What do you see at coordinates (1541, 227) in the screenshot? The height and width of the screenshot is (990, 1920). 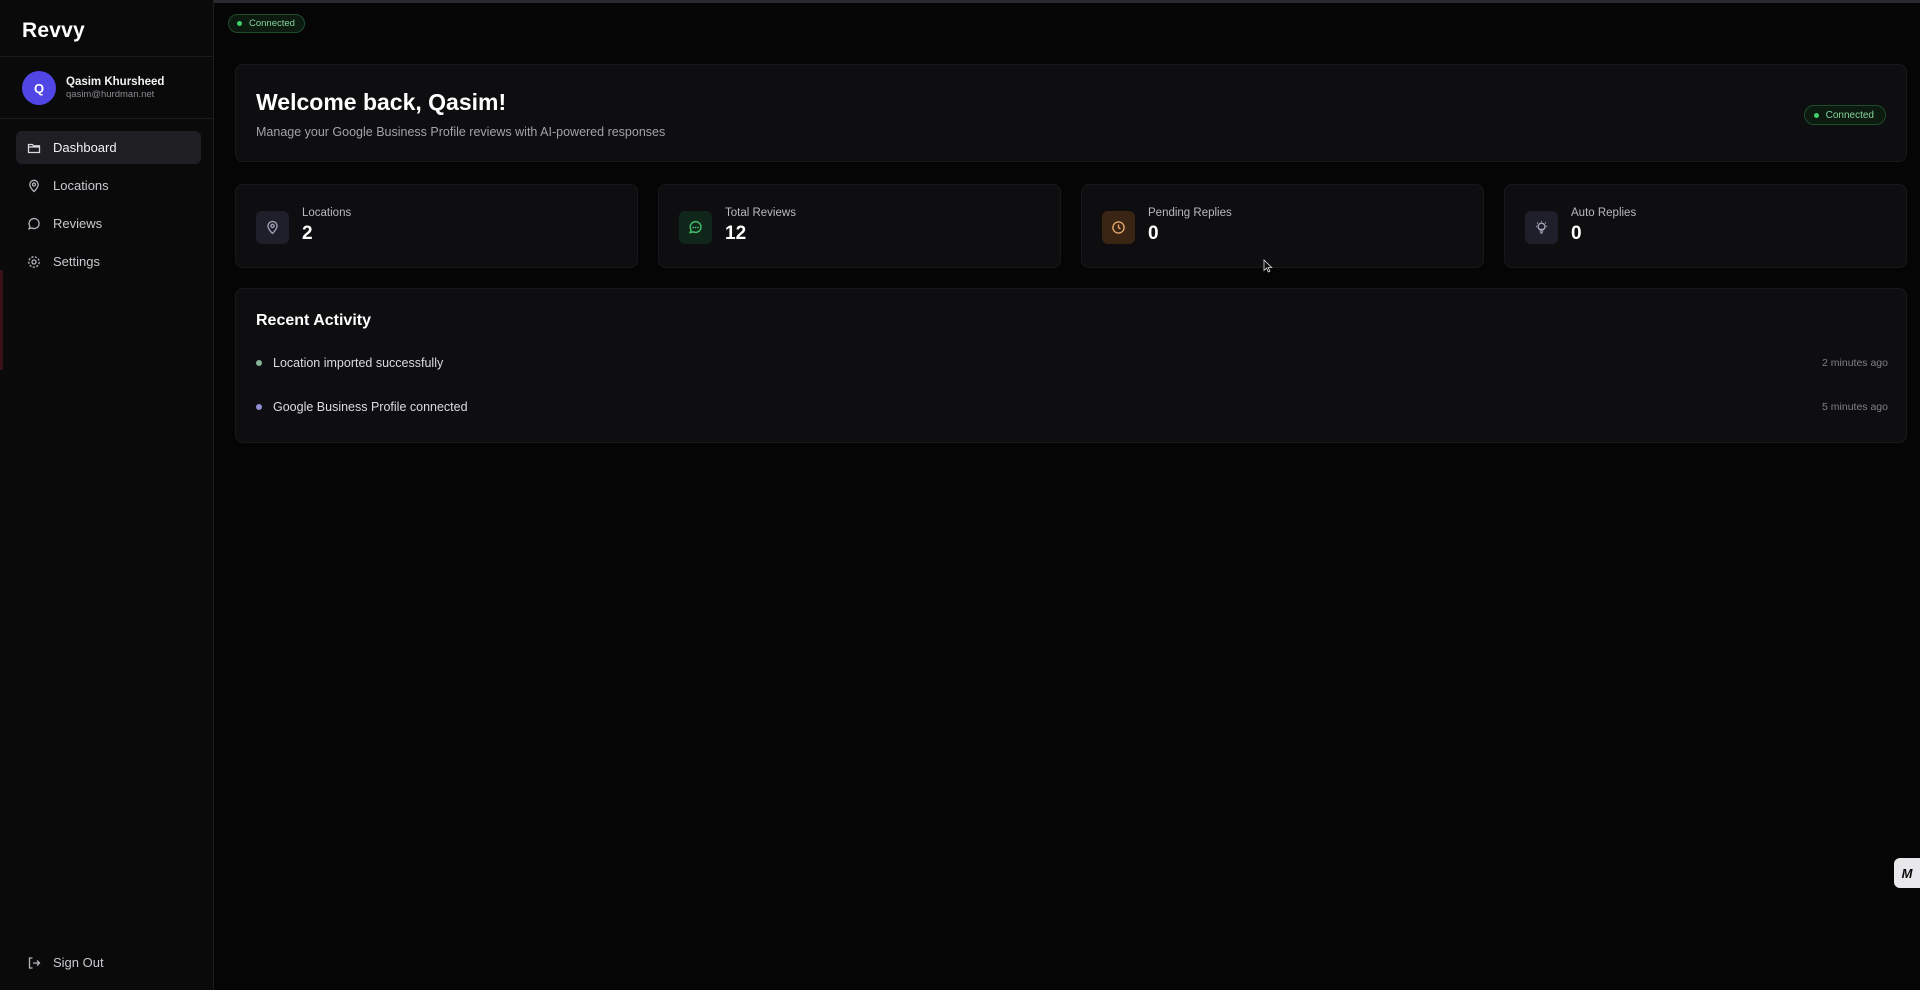 I see `bulb-icon` at bounding box center [1541, 227].